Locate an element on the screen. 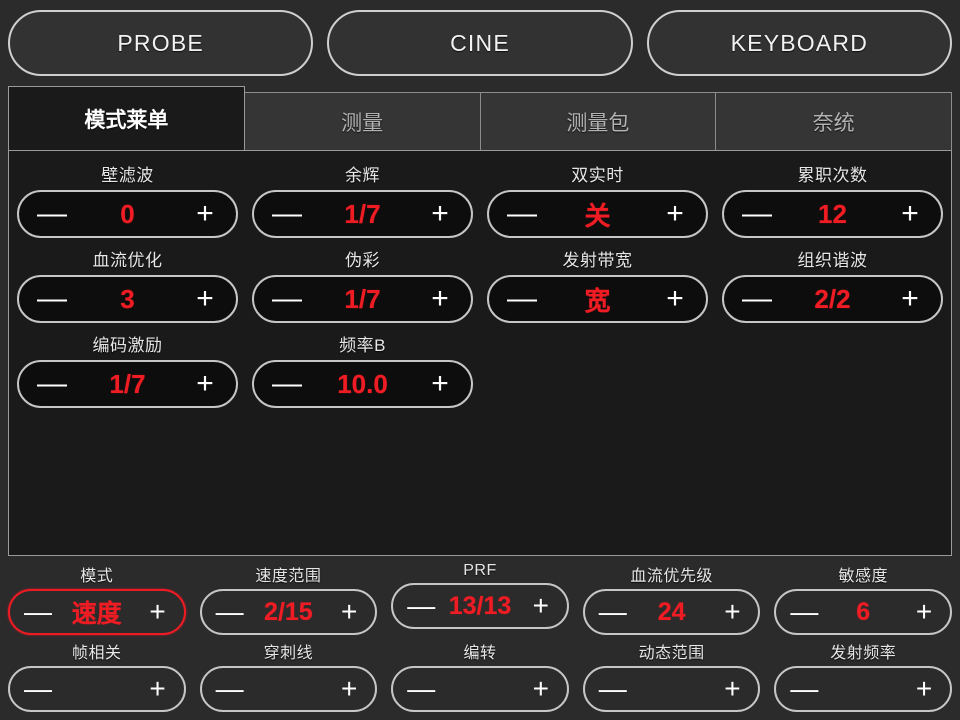 The image size is (960, 720). stepper-敏感度: — 6 + is located at coordinates (863, 612).